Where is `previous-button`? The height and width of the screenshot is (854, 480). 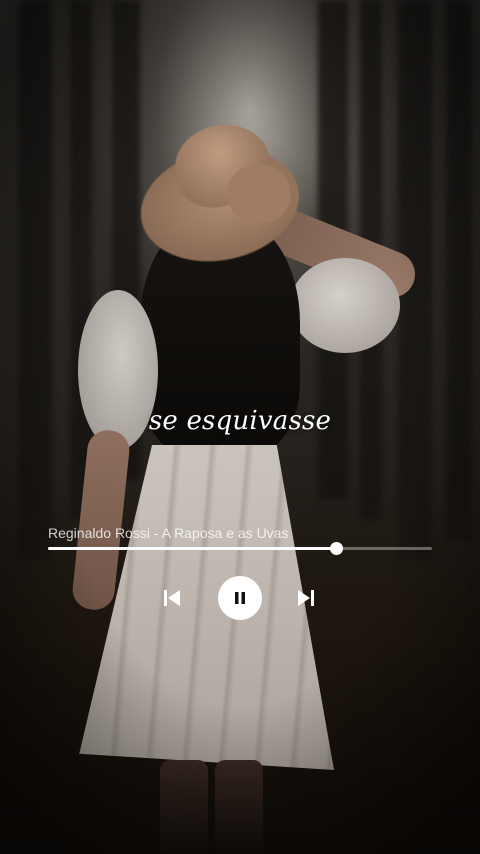 previous-button is located at coordinates (172, 598).